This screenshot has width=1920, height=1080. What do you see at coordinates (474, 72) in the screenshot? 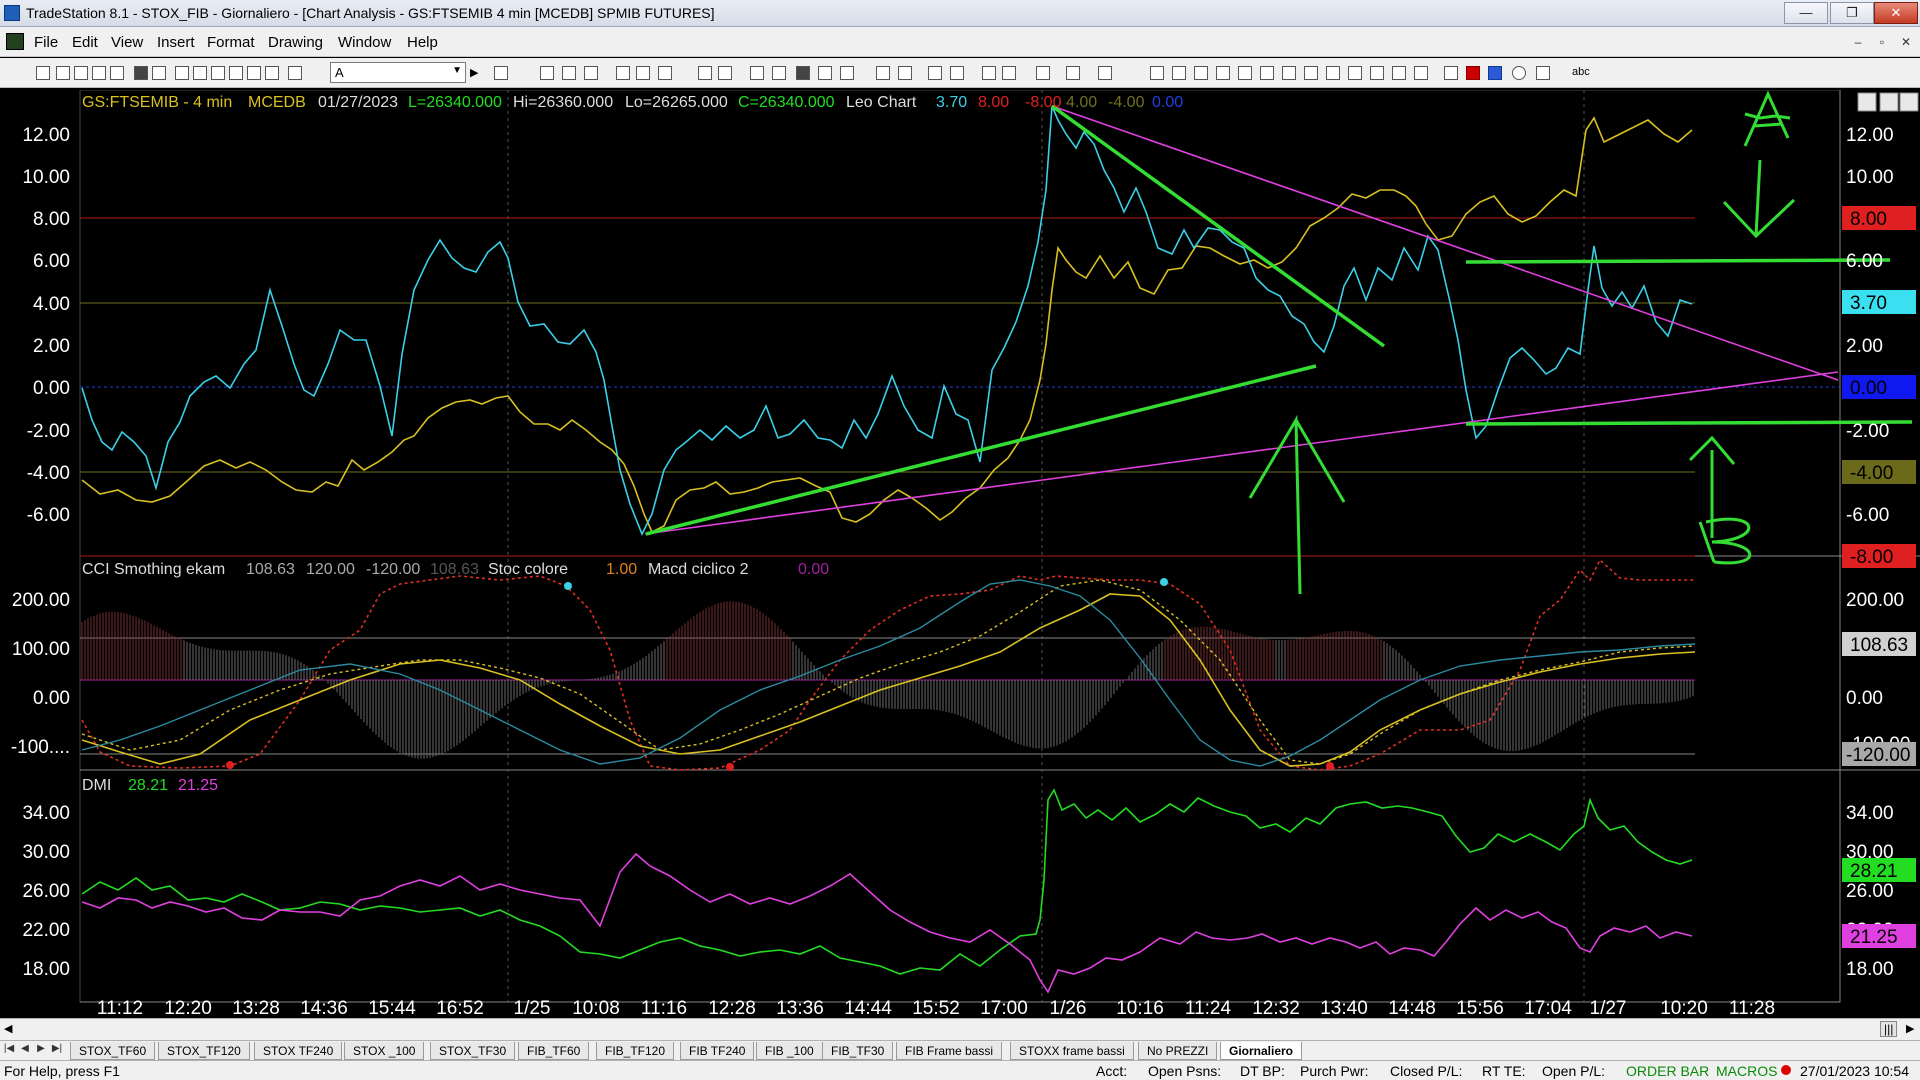
I see `play-icon: ▶` at bounding box center [474, 72].